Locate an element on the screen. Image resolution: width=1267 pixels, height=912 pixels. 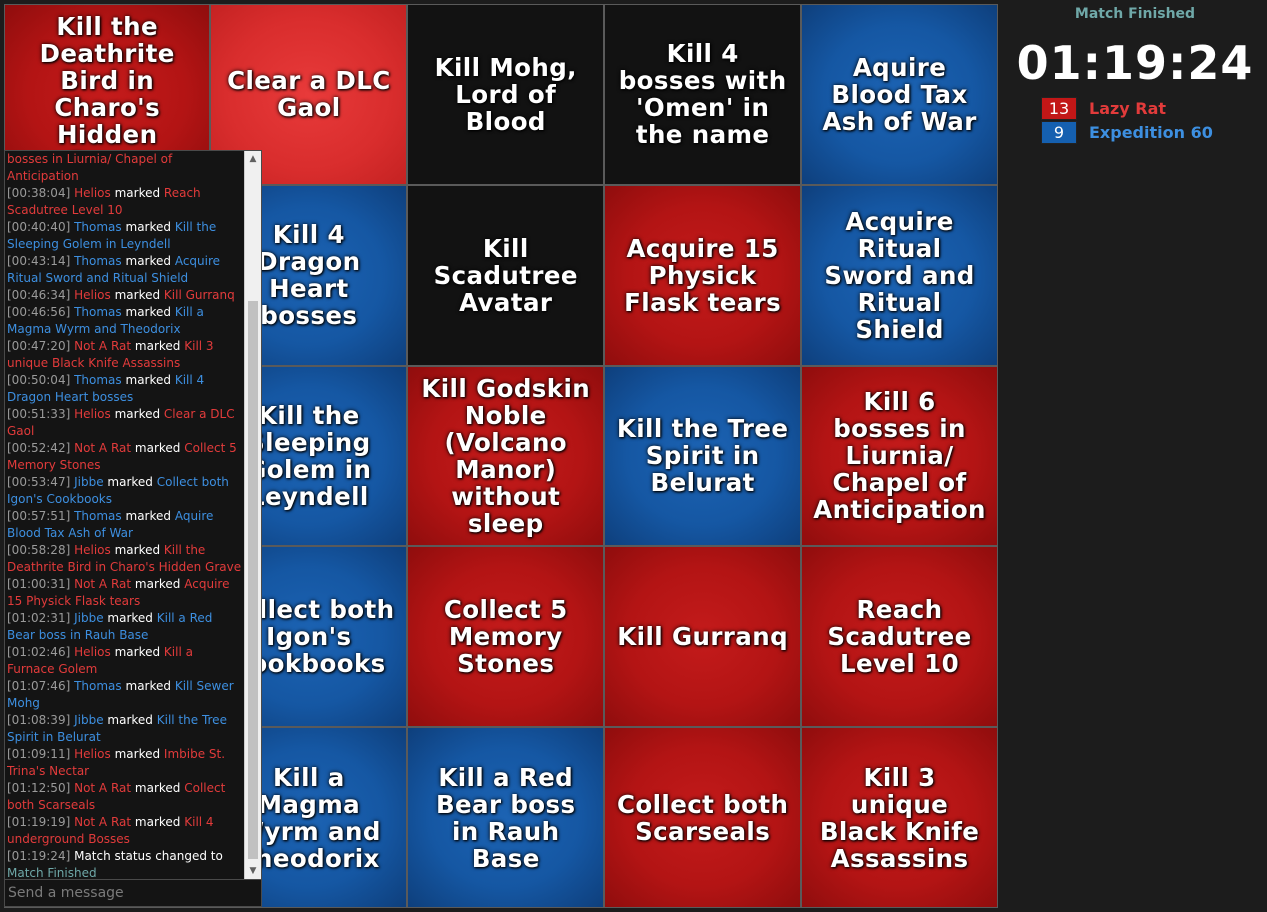
chat-timestamp: [00:58:28] is located at coordinates (39, 550).